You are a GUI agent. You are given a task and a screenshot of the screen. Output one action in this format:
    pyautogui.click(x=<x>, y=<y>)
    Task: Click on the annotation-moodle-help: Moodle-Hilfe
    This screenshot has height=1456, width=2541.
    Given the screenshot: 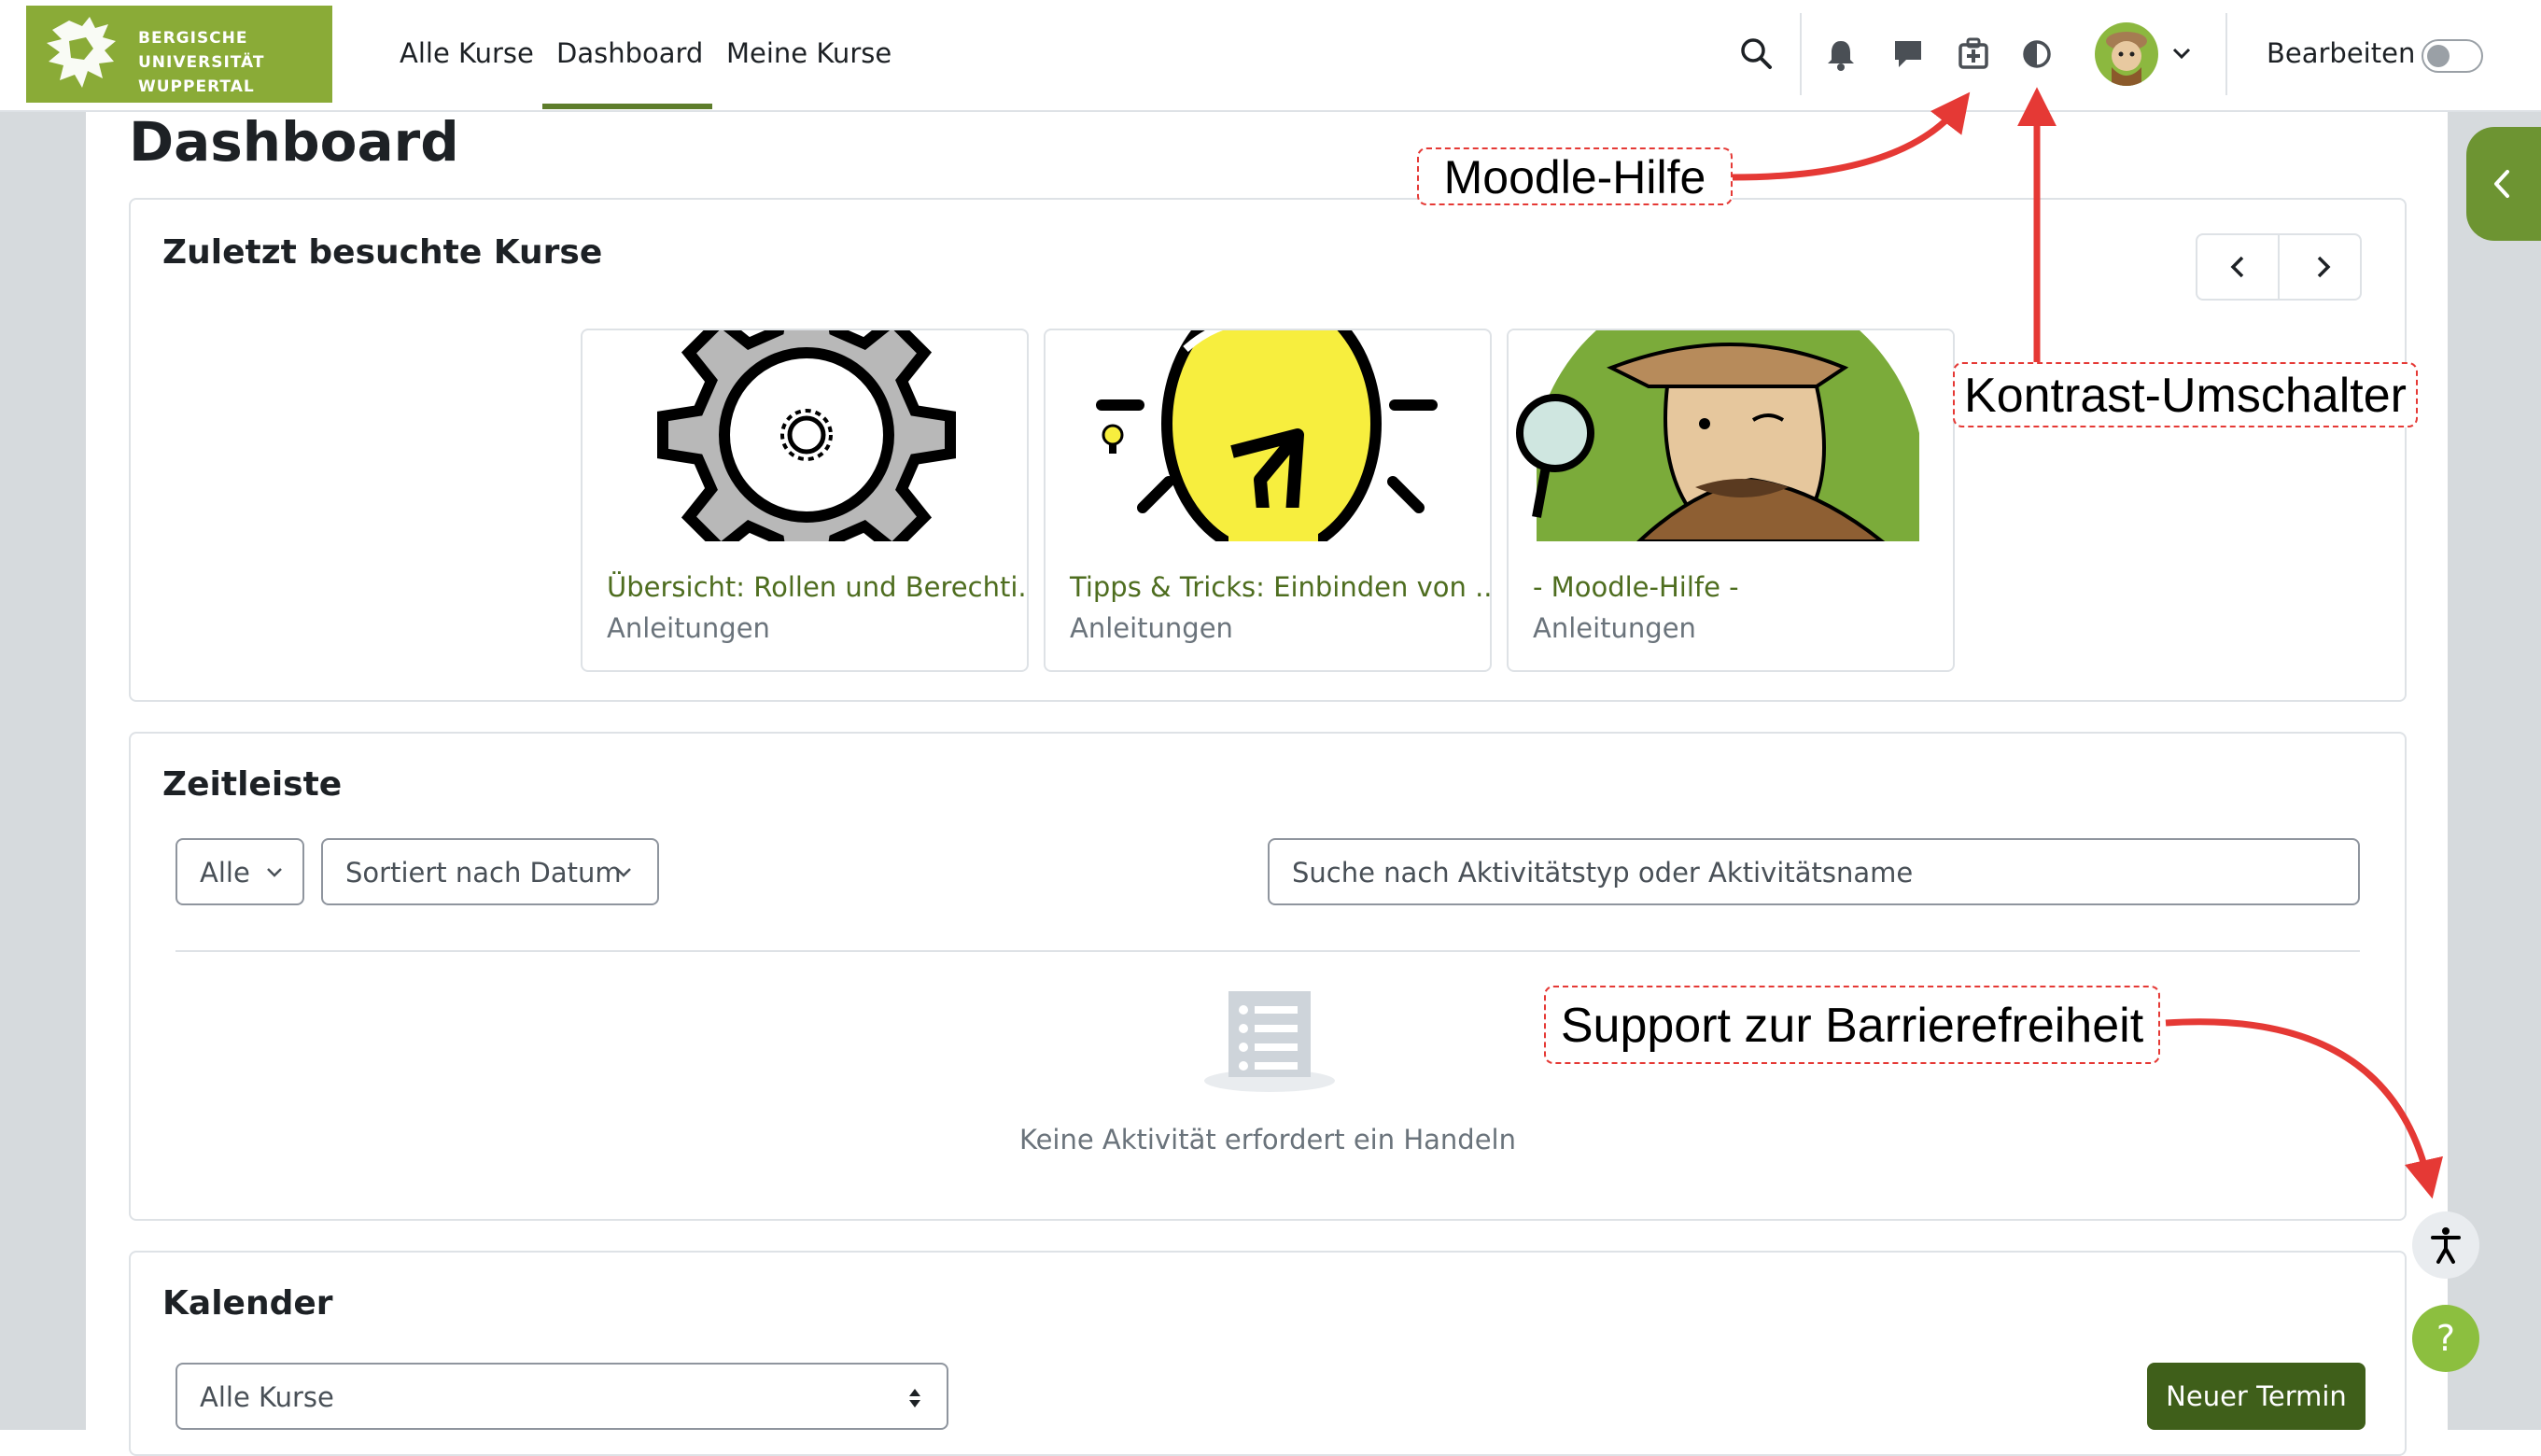 What is the action you would take?
    pyautogui.click(x=1575, y=176)
    